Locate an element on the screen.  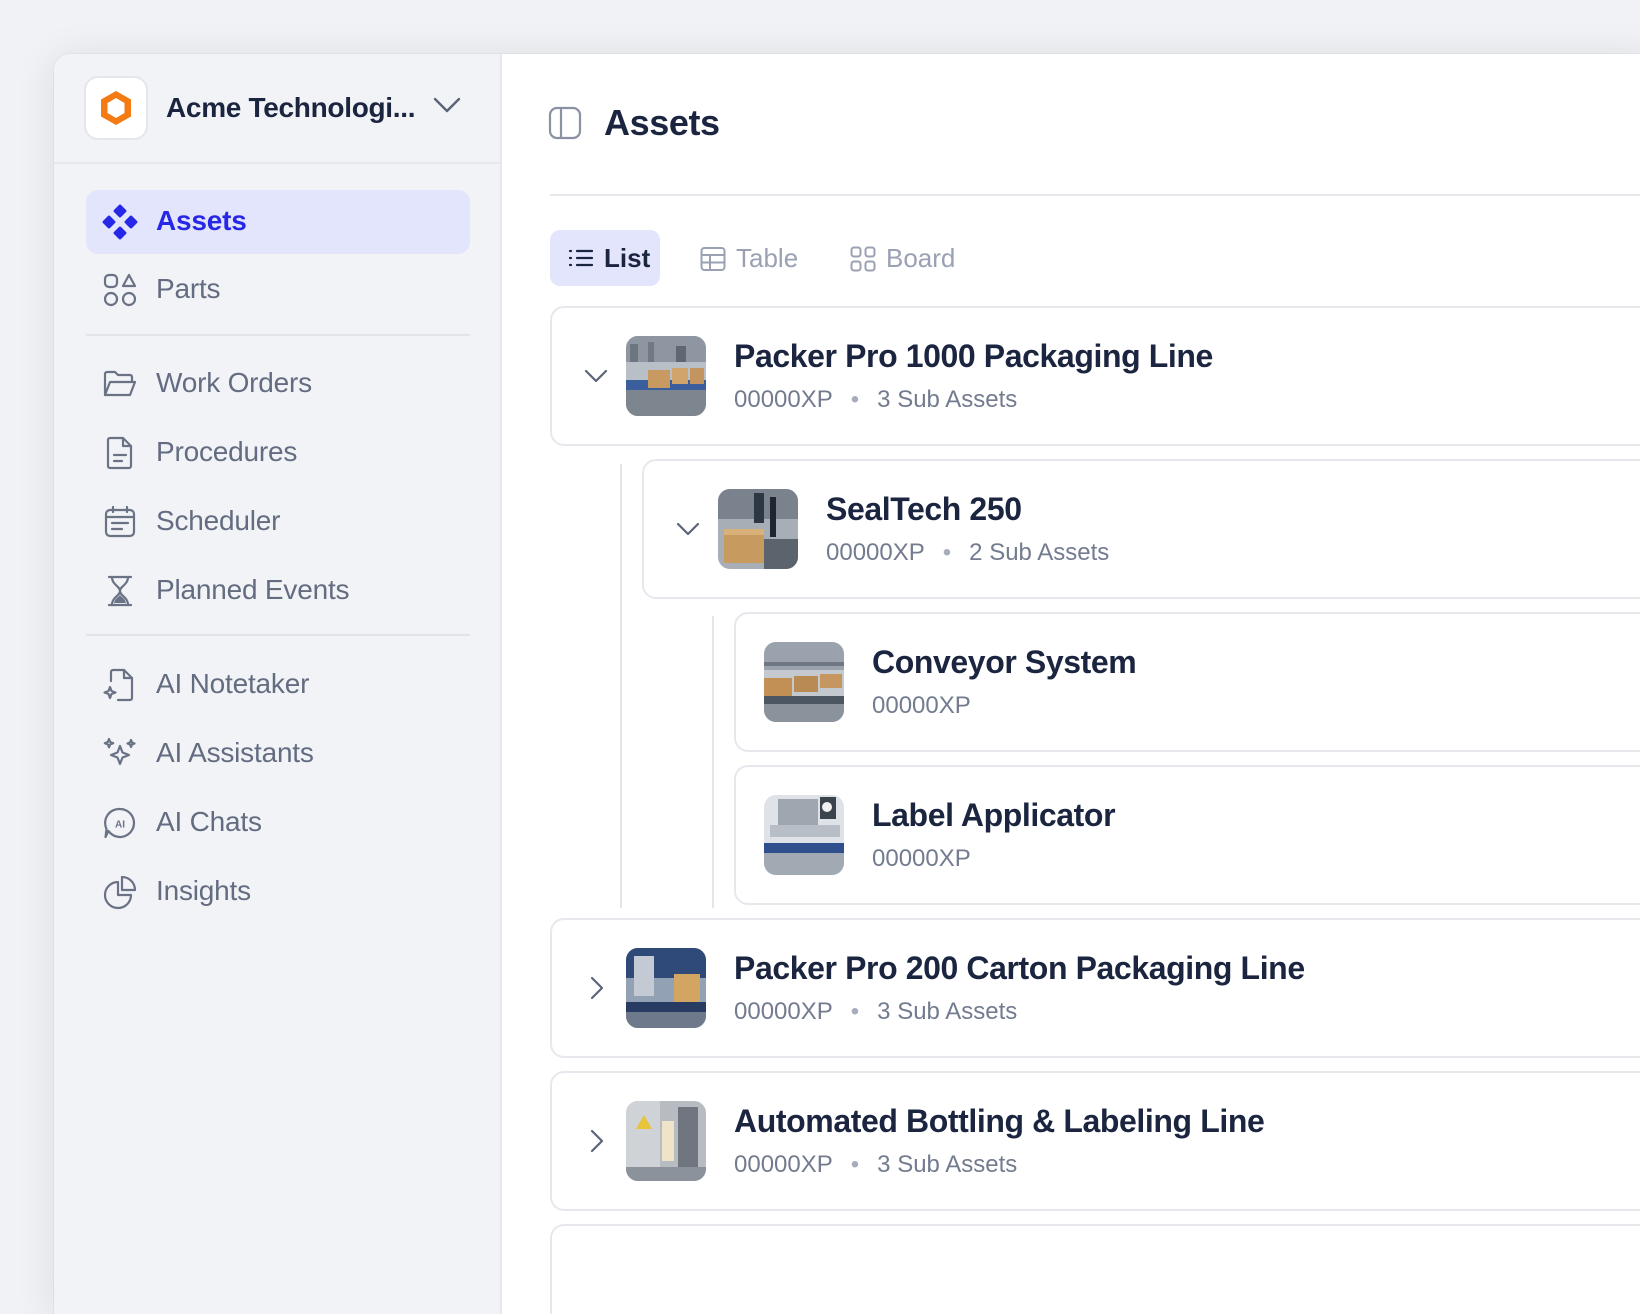
sidebar-item-planned-events: Planned Events is located at coordinates (278, 591).